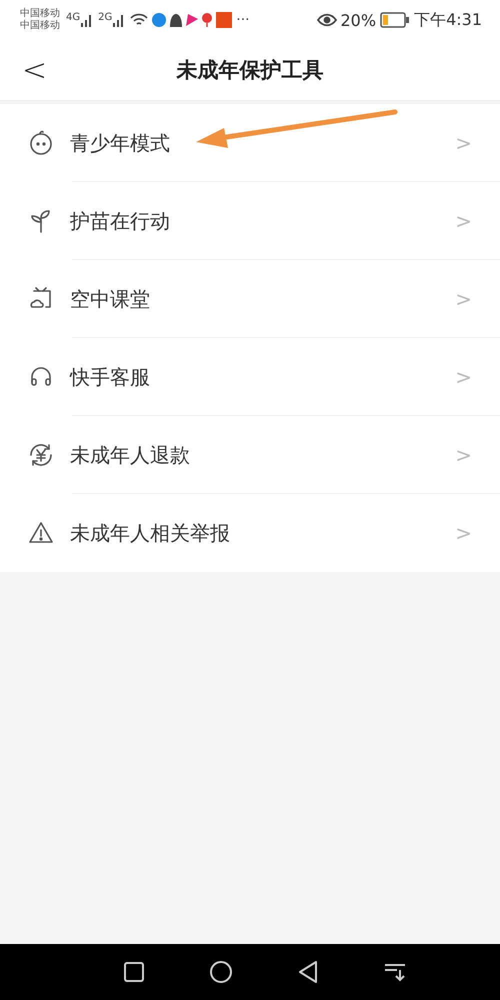 The width and height of the screenshot is (500, 1000). I want to click on menu-item-label: 未成年人相关举报, so click(263, 533).